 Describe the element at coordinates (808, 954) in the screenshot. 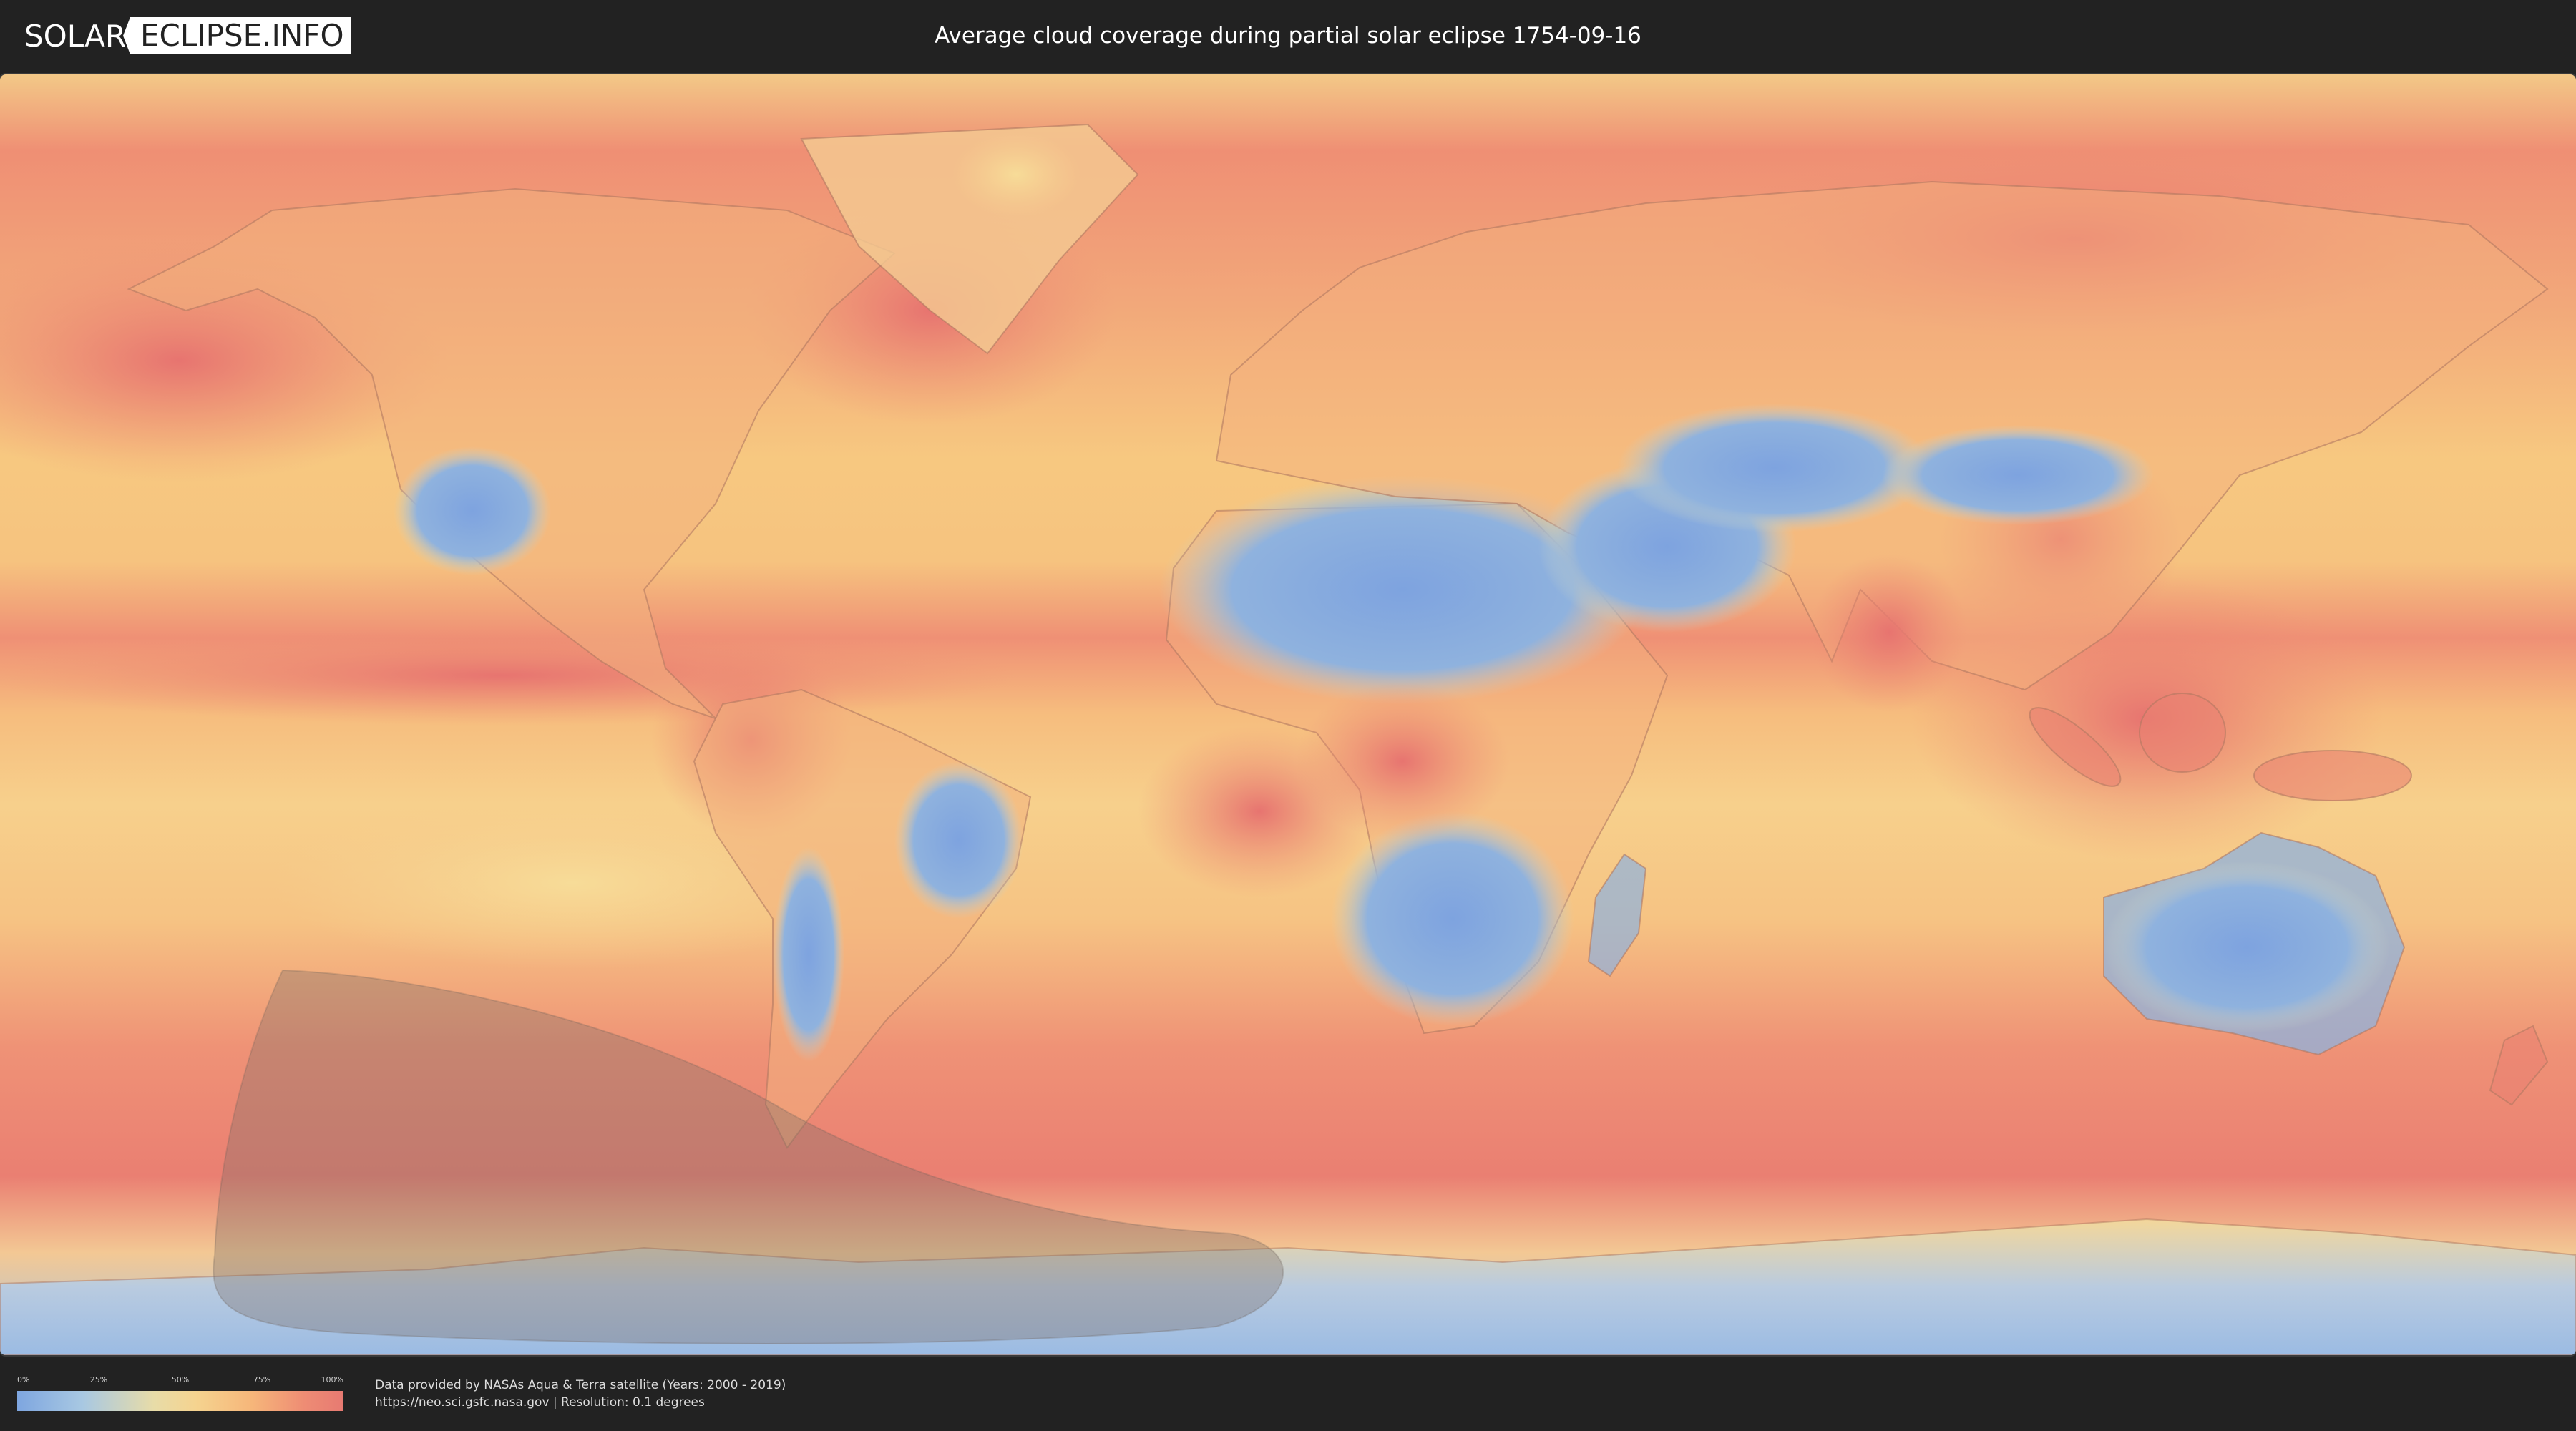

I see `dry-region-atacama` at that location.